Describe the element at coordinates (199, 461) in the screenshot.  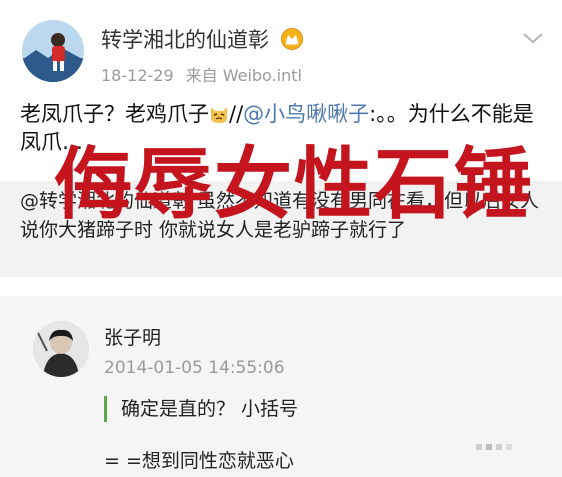
I see `comment-text: = =想到同性恋就恶心` at that location.